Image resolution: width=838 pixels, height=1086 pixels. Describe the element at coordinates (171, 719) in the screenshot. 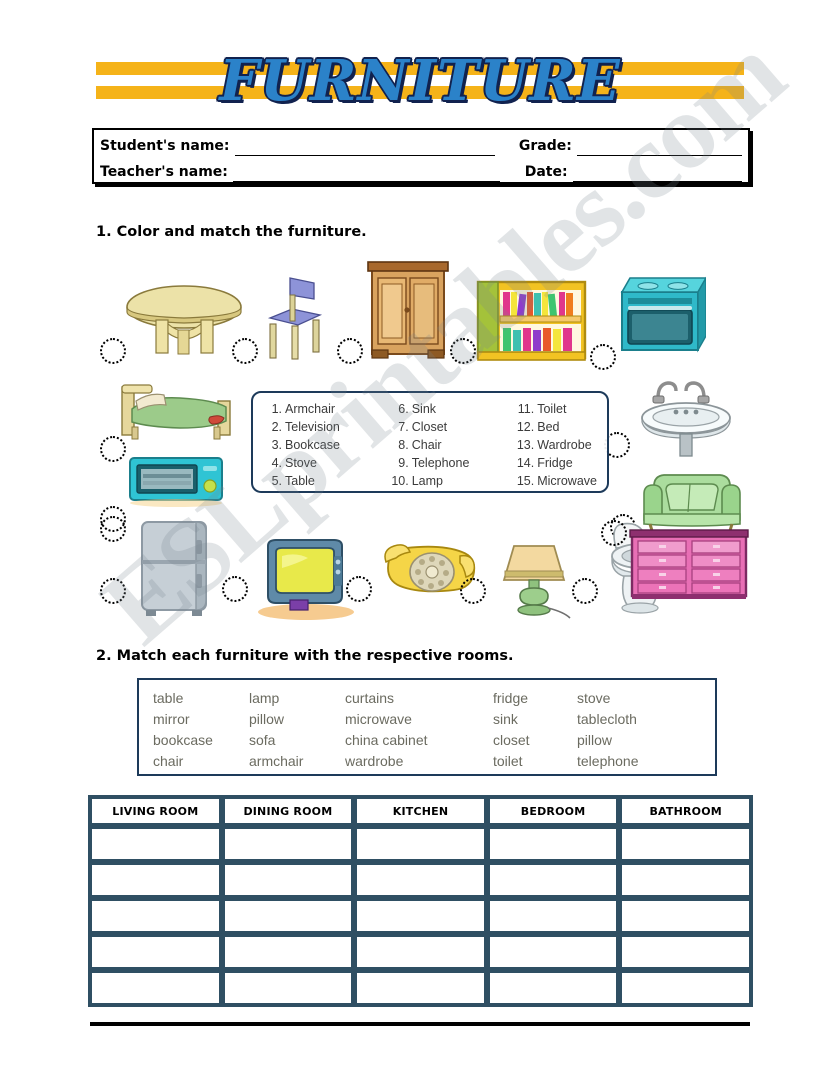

I see `word-bank-item: mirror` at that location.